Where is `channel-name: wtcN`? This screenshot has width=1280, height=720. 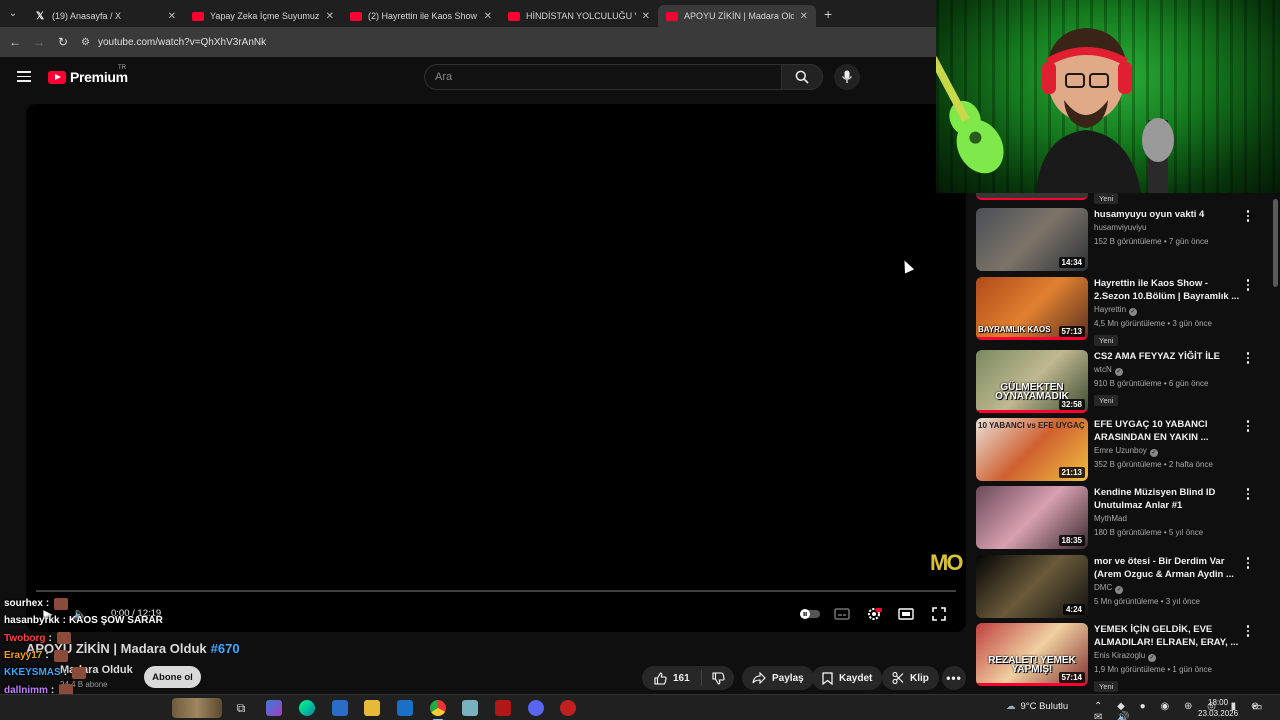
channel-name: wtcN is located at coordinates (1103, 369).